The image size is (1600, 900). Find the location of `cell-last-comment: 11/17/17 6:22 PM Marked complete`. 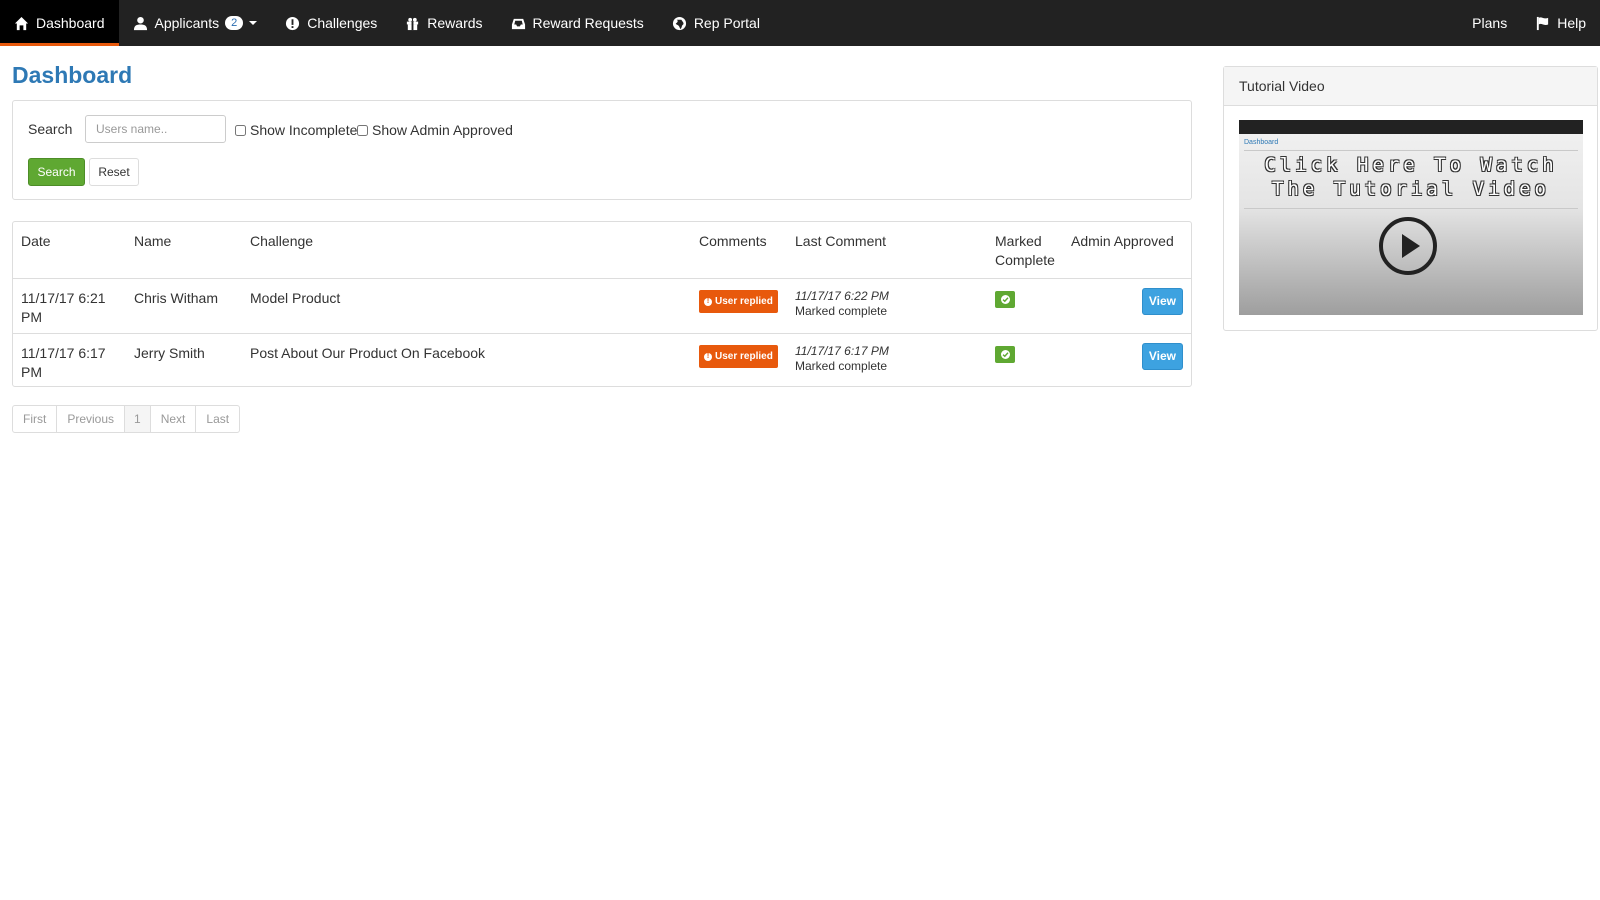

cell-last-comment: 11/17/17 6:22 PM Marked complete is located at coordinates (887, 306).